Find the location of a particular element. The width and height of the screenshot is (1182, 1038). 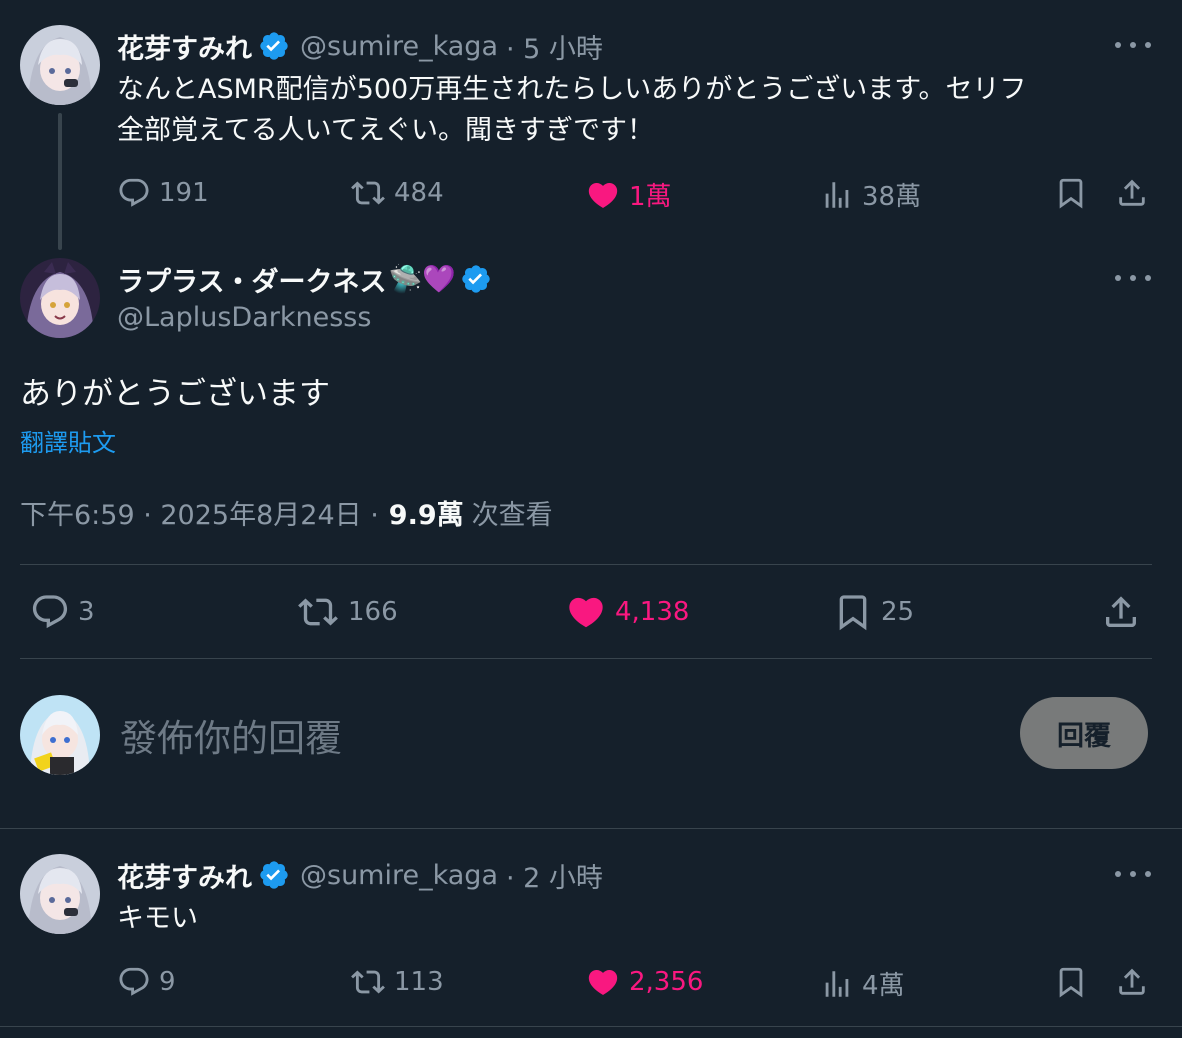

retweet-button: 166 is located at coordinates (347, 612).